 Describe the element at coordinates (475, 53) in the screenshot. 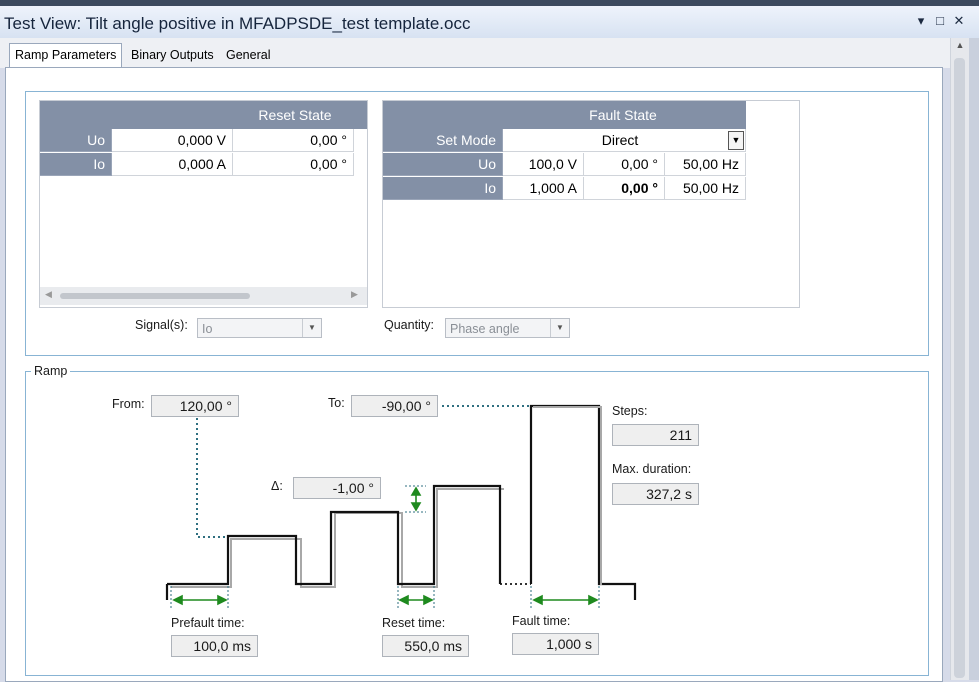

I see `tab-bar: Ramp Parameters Binary Outputs General` at that location.